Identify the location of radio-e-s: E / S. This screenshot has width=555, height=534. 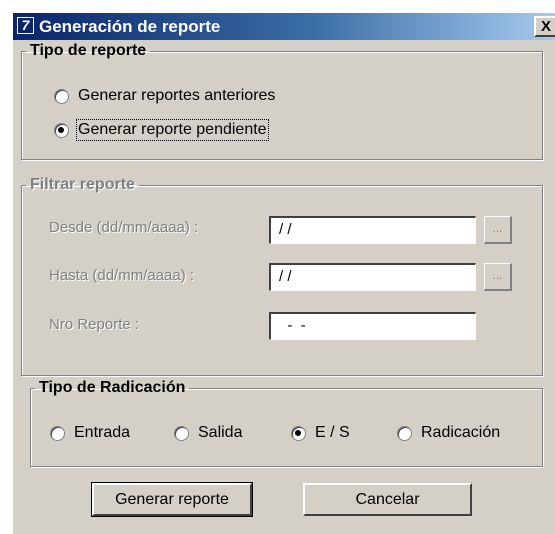
(320, 433).